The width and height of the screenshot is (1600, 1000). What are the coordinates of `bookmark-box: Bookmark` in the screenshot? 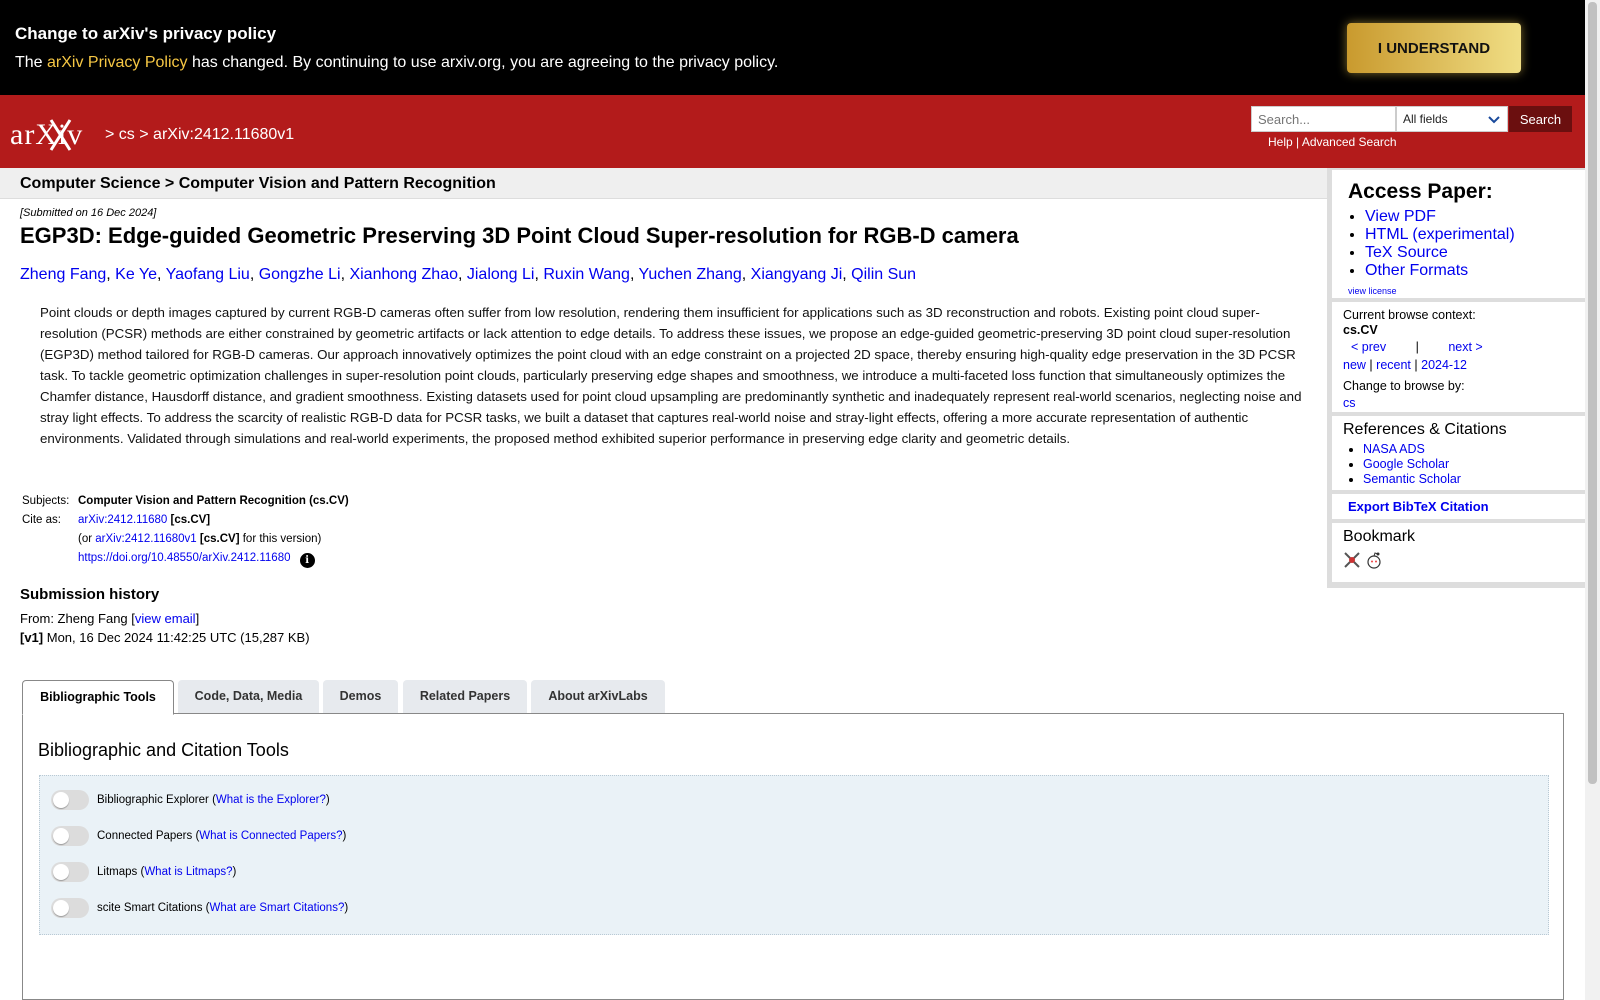 It's located at (1458, 552).